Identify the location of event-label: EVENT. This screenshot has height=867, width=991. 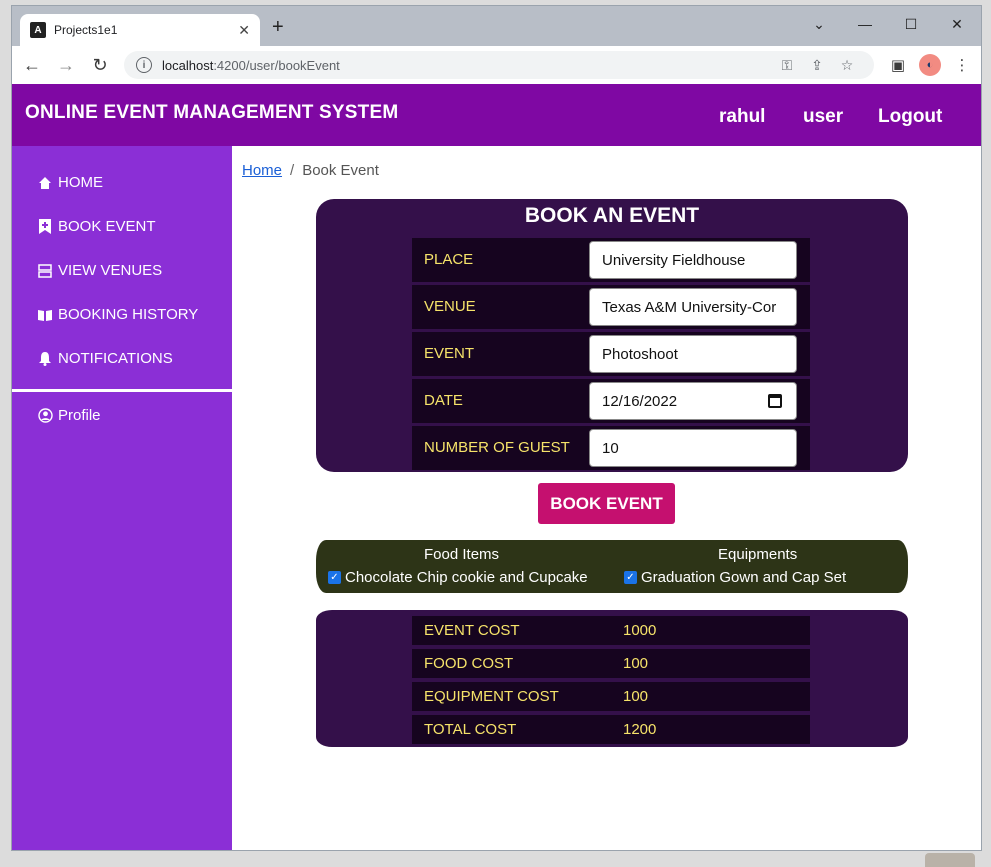
(449, 353).